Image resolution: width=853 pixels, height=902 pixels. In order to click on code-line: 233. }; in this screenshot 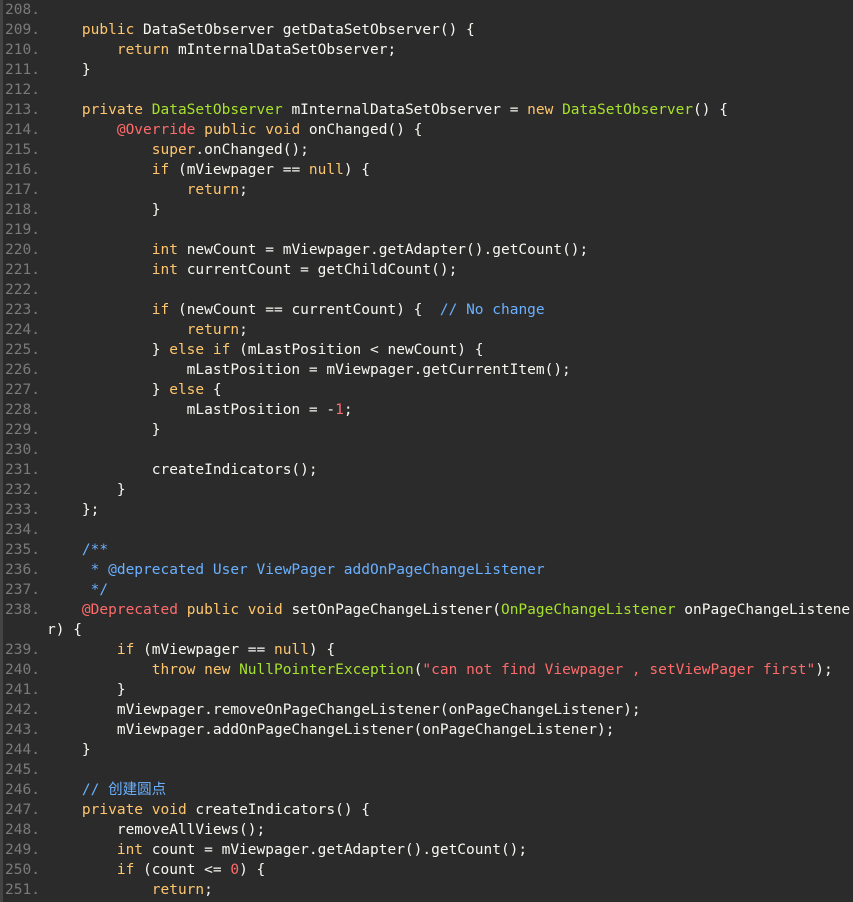, I will do `click(428, 510)`.